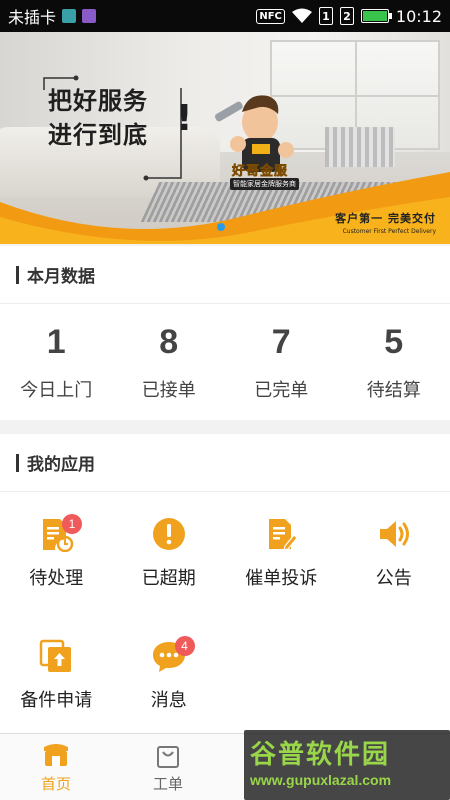 This screenshot has width=450, height=800. What do you see at coordinates (168, 534) in the screenshot?
I see `exclamation-circle-icon` at bounding box center [168, 534].